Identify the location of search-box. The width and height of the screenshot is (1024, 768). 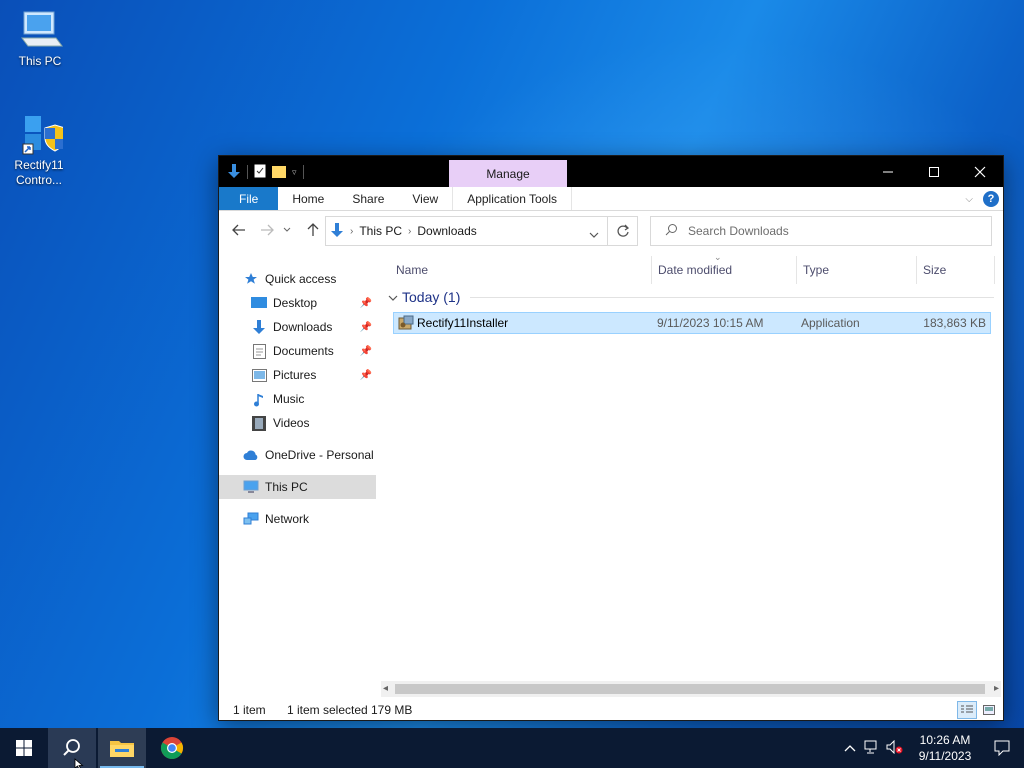
(821, 231).